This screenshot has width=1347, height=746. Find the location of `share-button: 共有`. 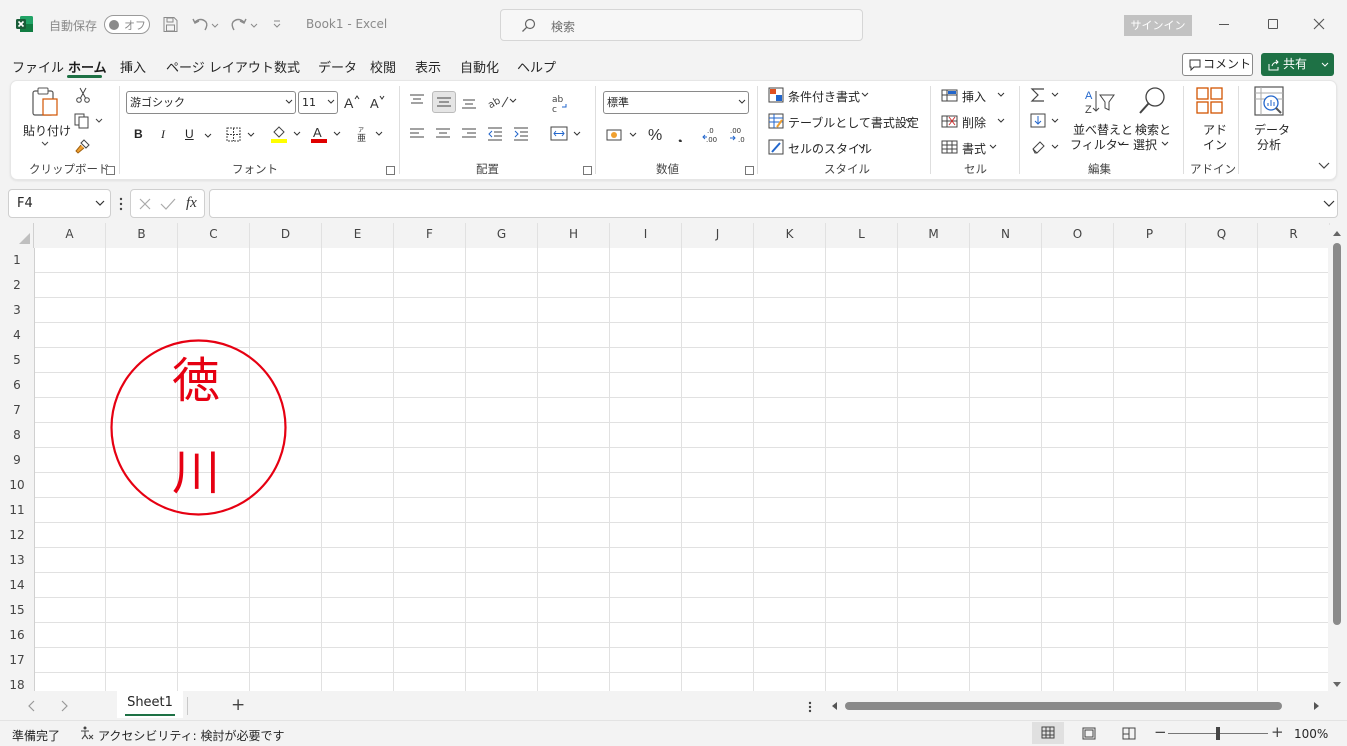

share-button: 共有 is located at coordinates (1297, 64).